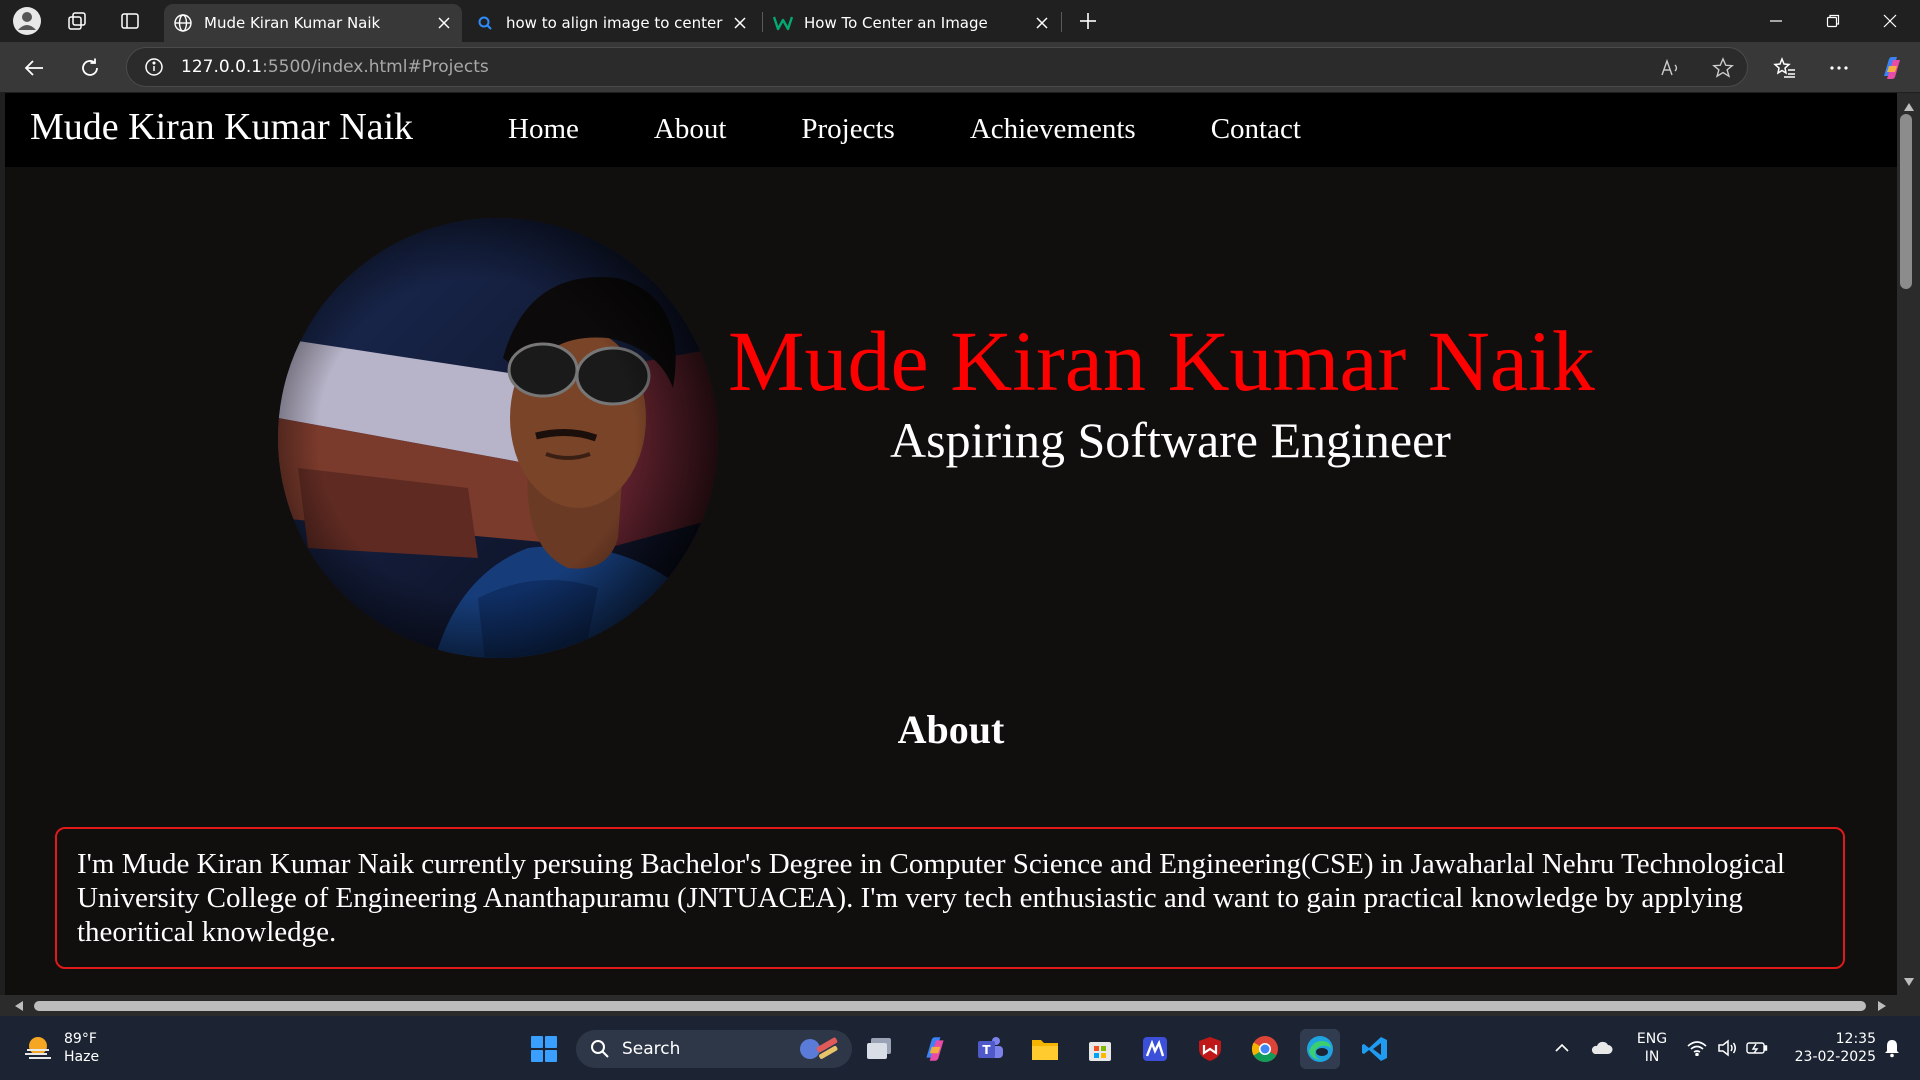  I want to click on svg-text: T, so click(986, 1050).